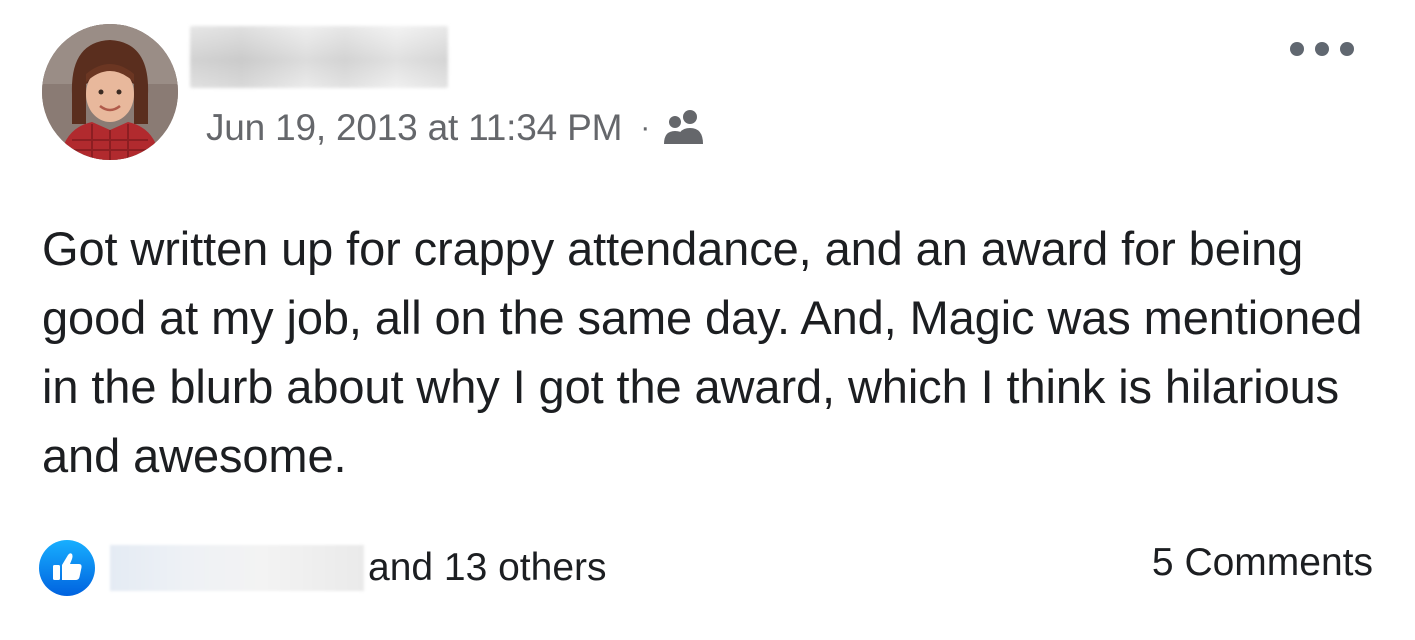  I want to click on comments-count: 5 Comments, so click(1262, 563).